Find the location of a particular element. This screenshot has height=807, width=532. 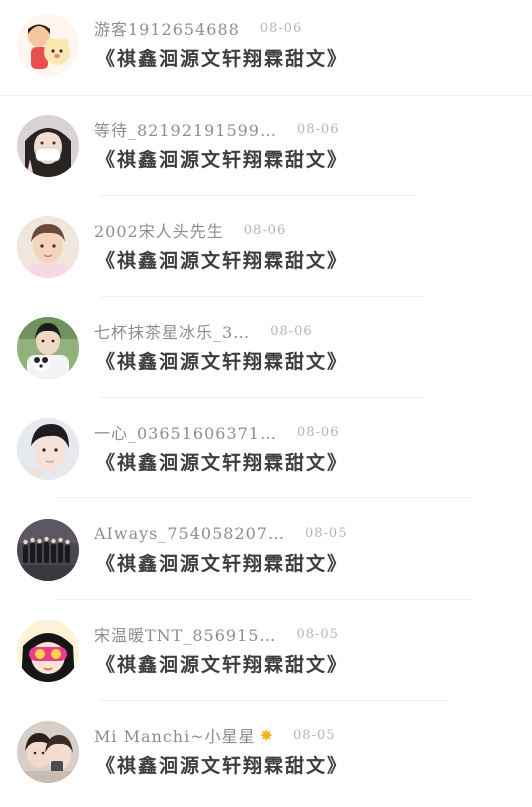

comment-meta: AIways_754058207… 08-05 is located at coordinates (220, 533).